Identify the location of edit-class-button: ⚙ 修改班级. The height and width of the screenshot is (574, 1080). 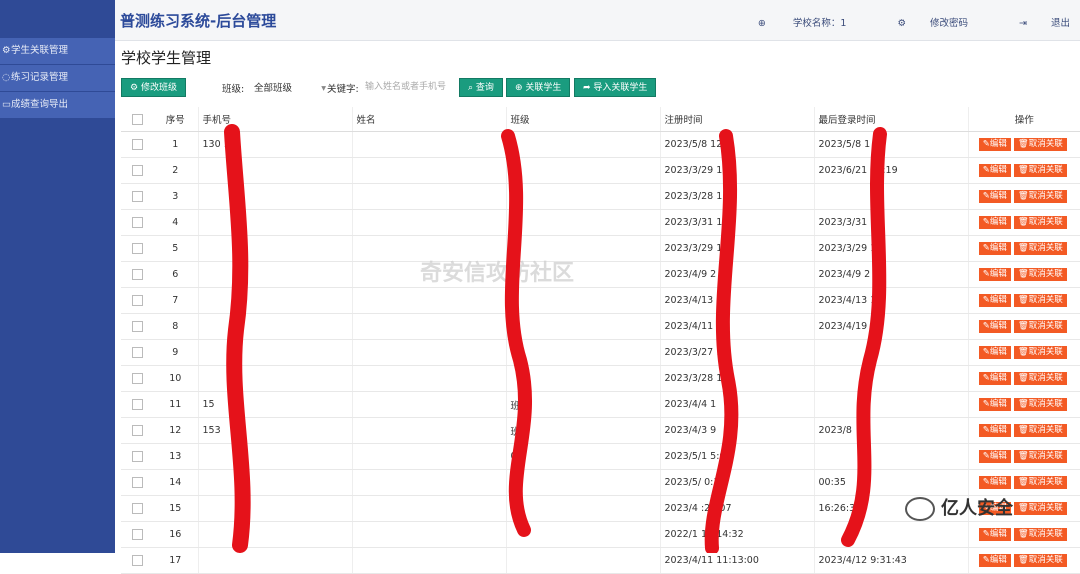
(153, 87).